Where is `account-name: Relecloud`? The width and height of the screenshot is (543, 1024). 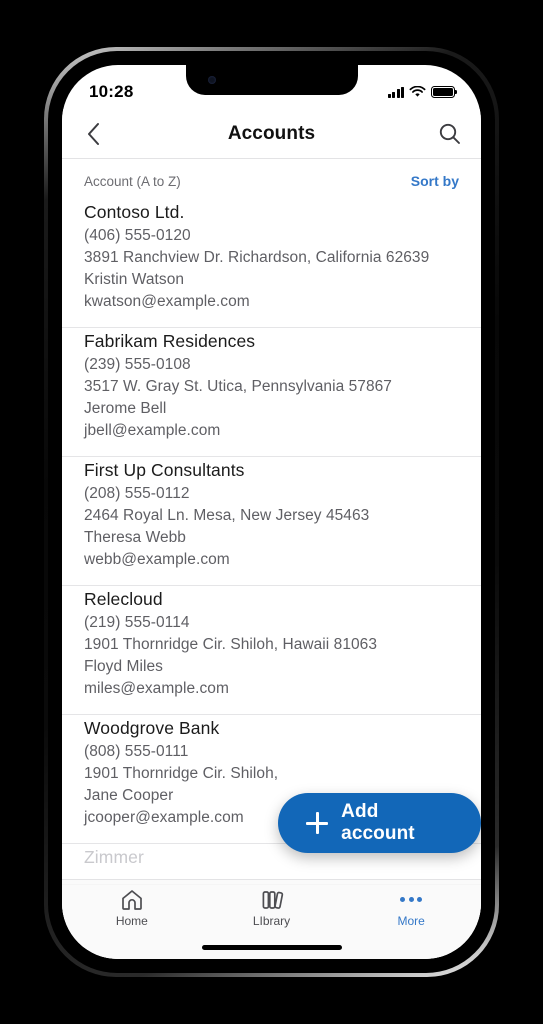 account-name: Relecloud is located at coordinates (123, 599).